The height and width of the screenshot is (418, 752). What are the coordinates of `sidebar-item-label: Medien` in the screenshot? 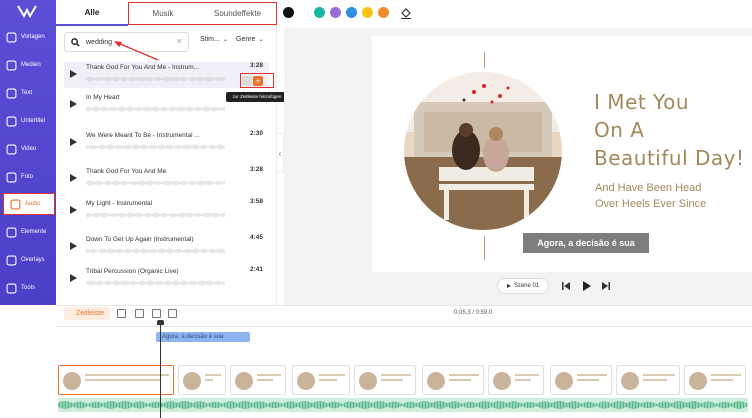 It's located at (31, 65).